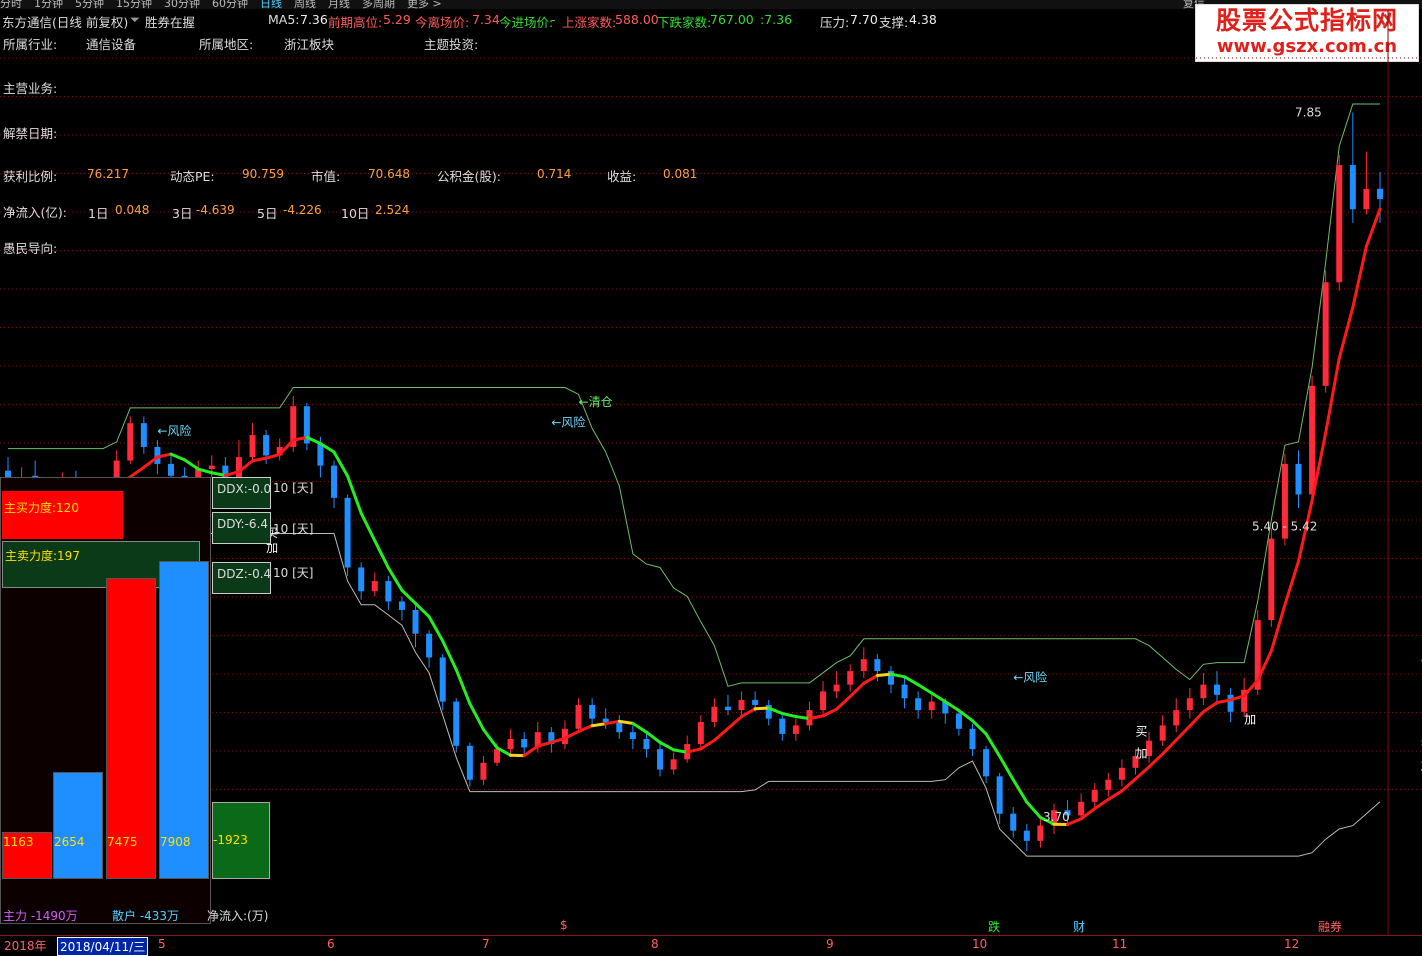 This screenshot has width=1422, height=956. What do you see at coordinates (554, 174) in the screenshot?
I see `reserve-value: 0.714` at bounding box center [554, 174].